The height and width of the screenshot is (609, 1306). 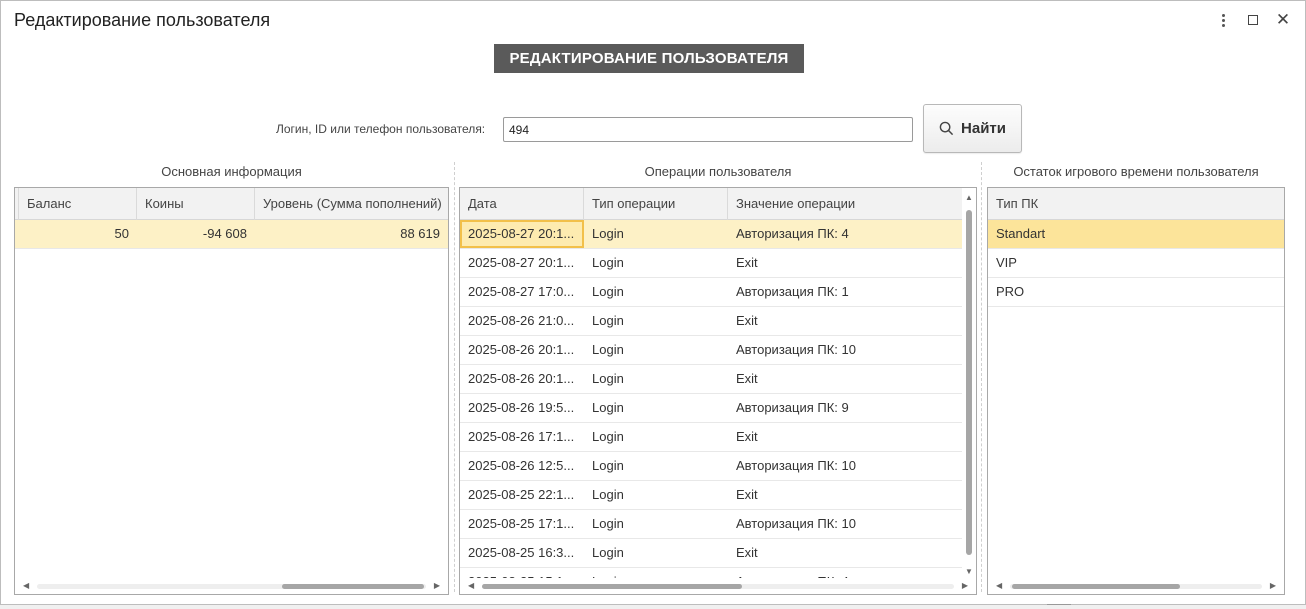 I want to click on table-header: Баланс Коины Уровень (Сумма пополнений), so click(x=231, y=204).